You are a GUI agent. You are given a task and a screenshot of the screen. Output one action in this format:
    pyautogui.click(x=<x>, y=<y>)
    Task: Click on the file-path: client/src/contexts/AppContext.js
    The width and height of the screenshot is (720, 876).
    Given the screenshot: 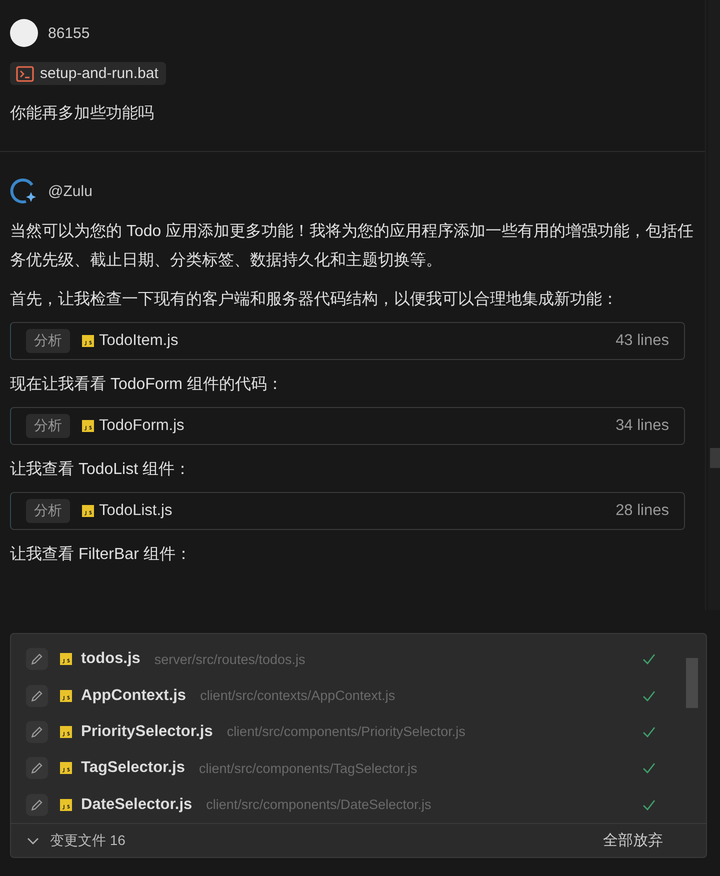 What is the action you would take?
    pyautogui.click(x=298, y=696)
    